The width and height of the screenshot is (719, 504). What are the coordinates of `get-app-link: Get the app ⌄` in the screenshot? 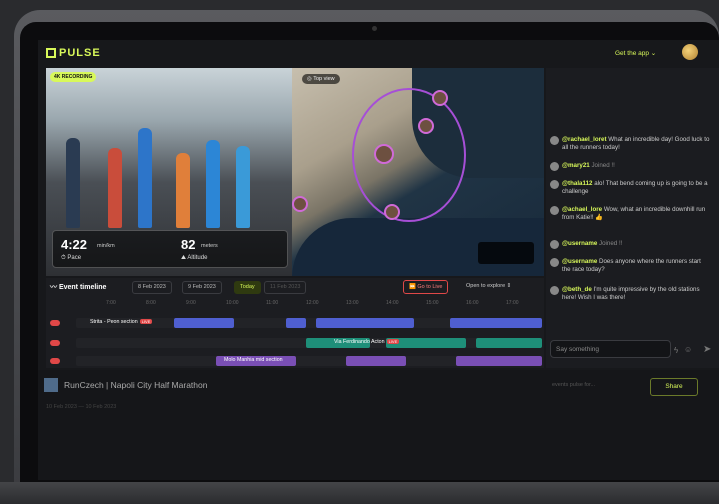 It's located at (635, 53).